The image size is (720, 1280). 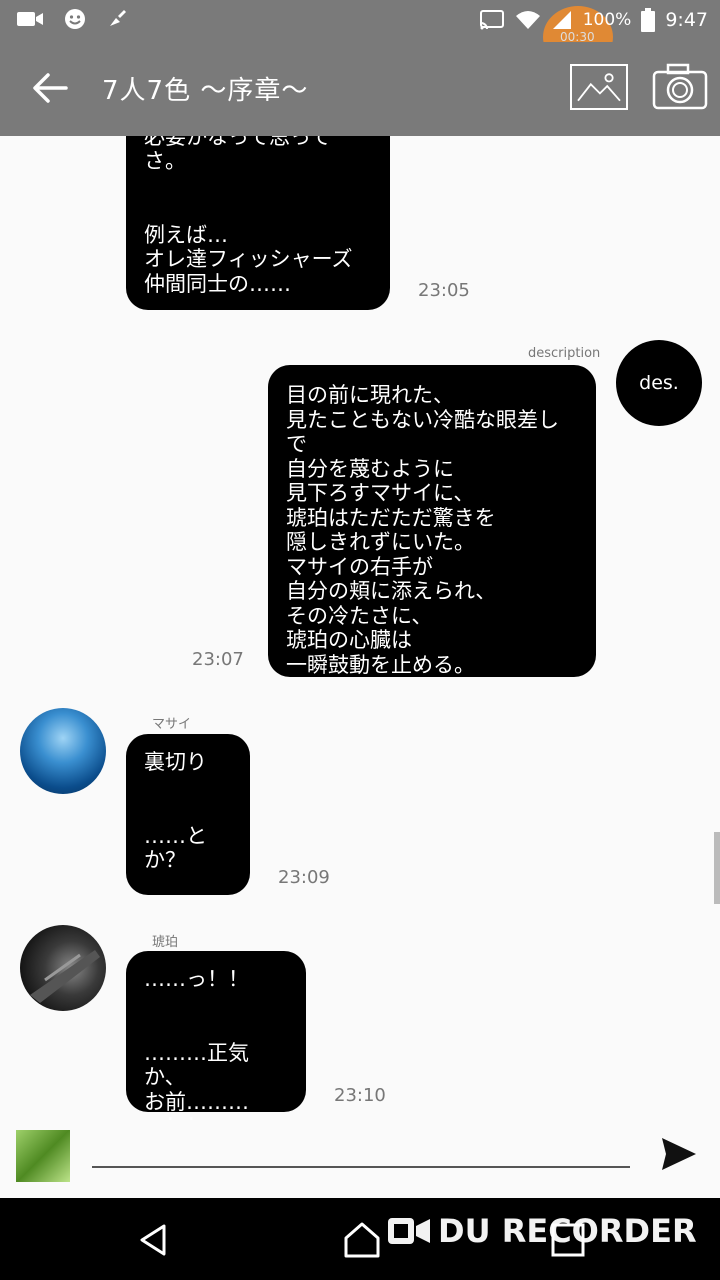 I want to click on status-left-icons, so click(x=72, y=19).